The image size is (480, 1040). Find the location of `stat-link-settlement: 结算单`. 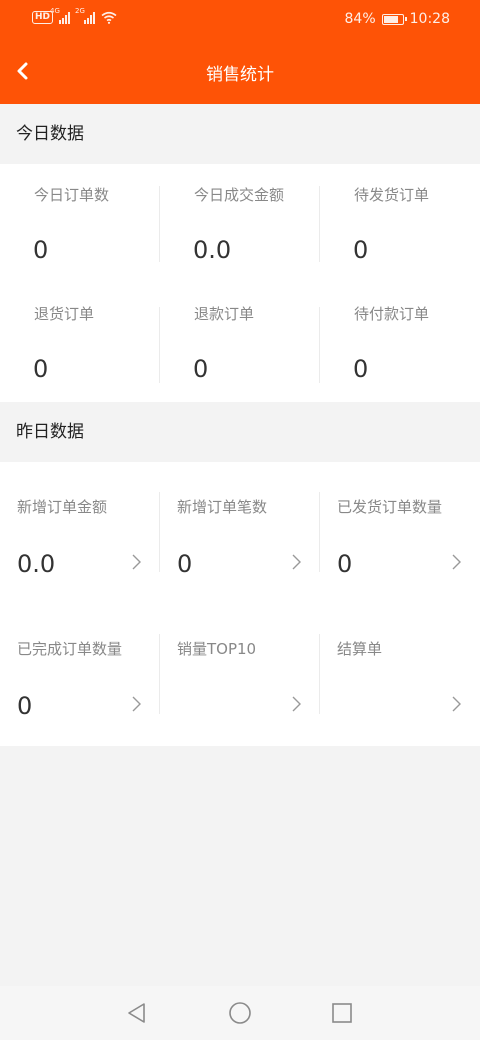

stat-link-settlement: 结算单 is located at coordinates (400, 675).